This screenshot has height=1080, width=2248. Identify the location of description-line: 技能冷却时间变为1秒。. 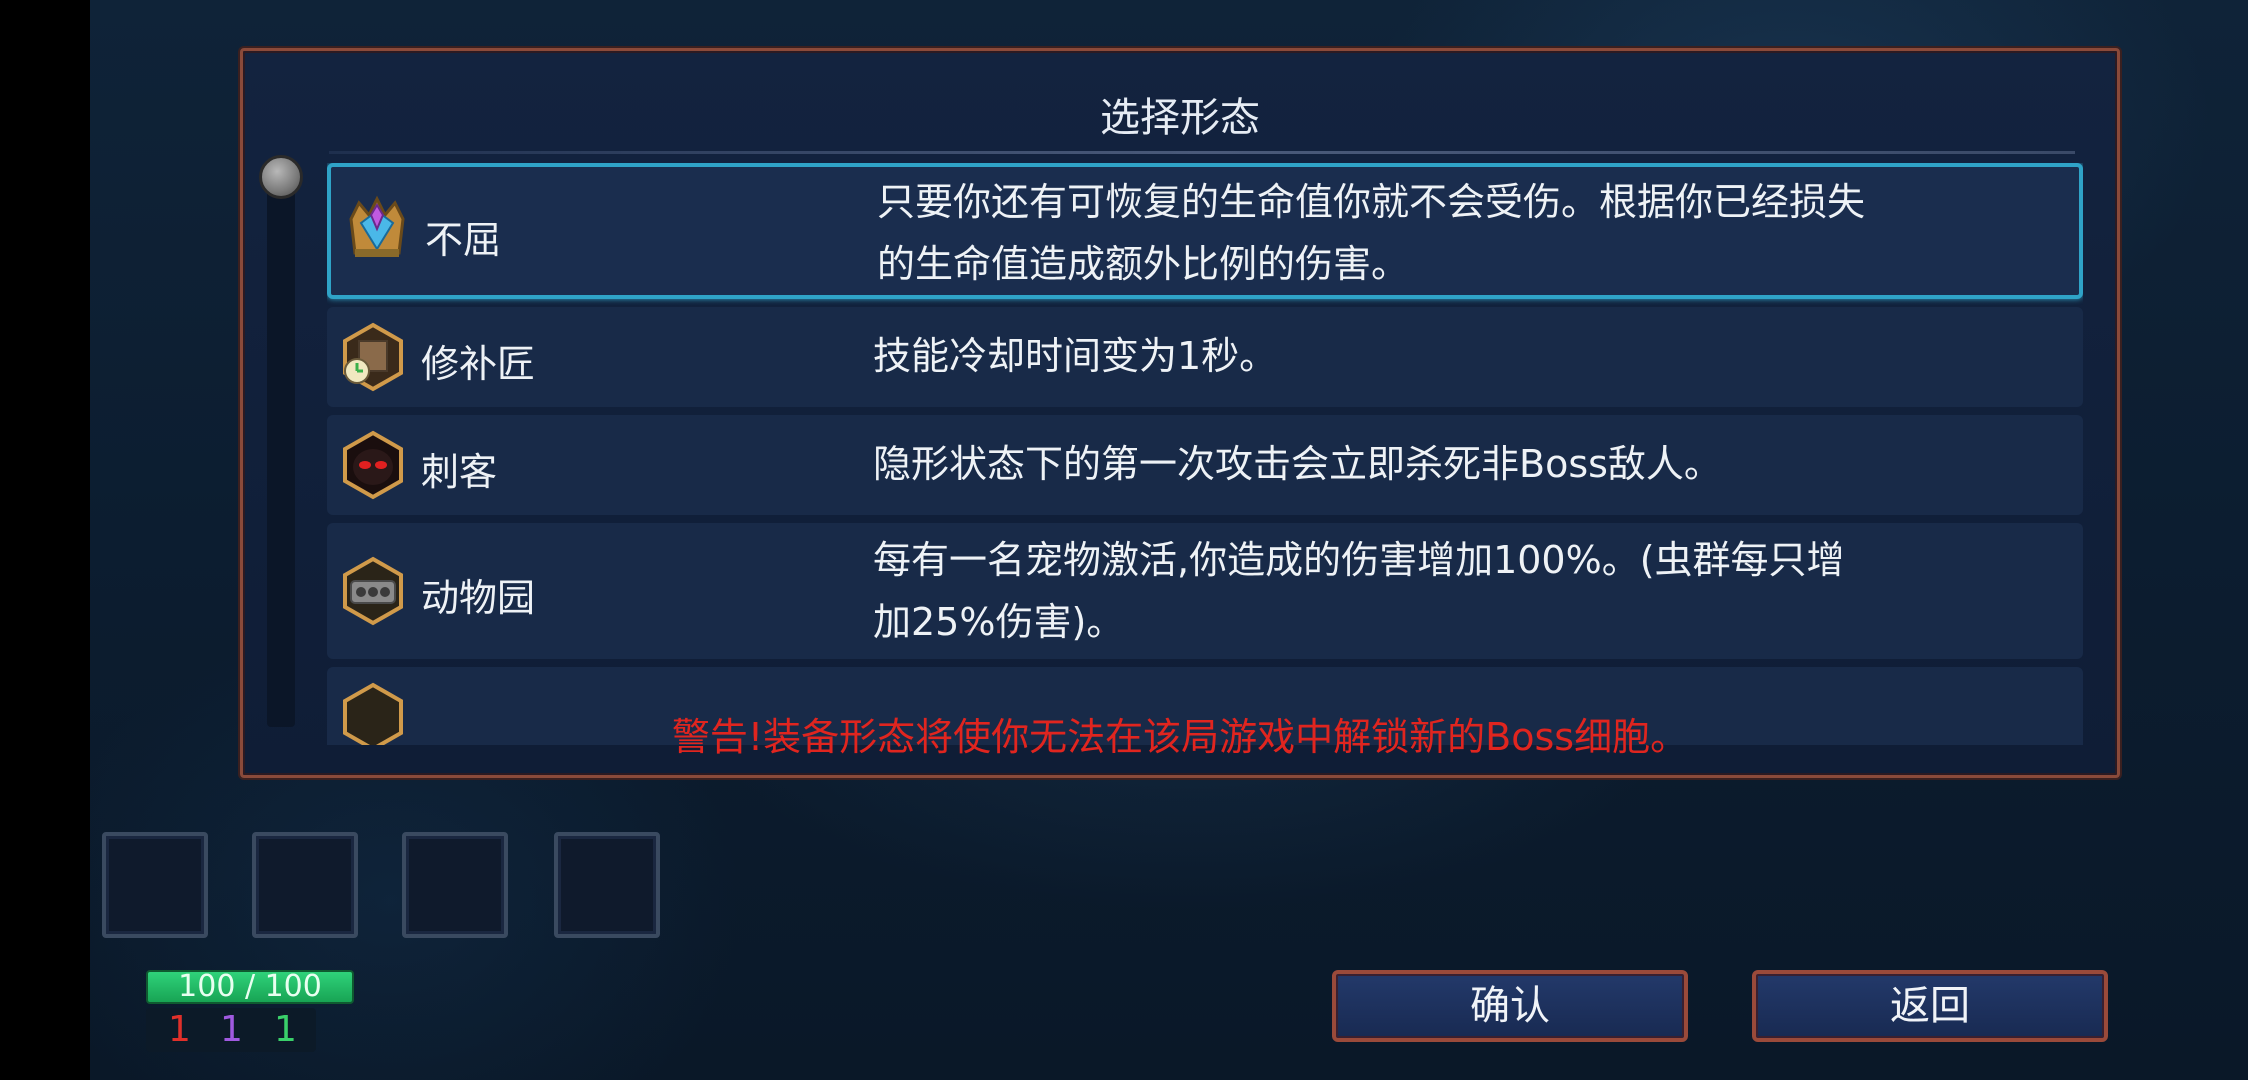
(1075, 356).